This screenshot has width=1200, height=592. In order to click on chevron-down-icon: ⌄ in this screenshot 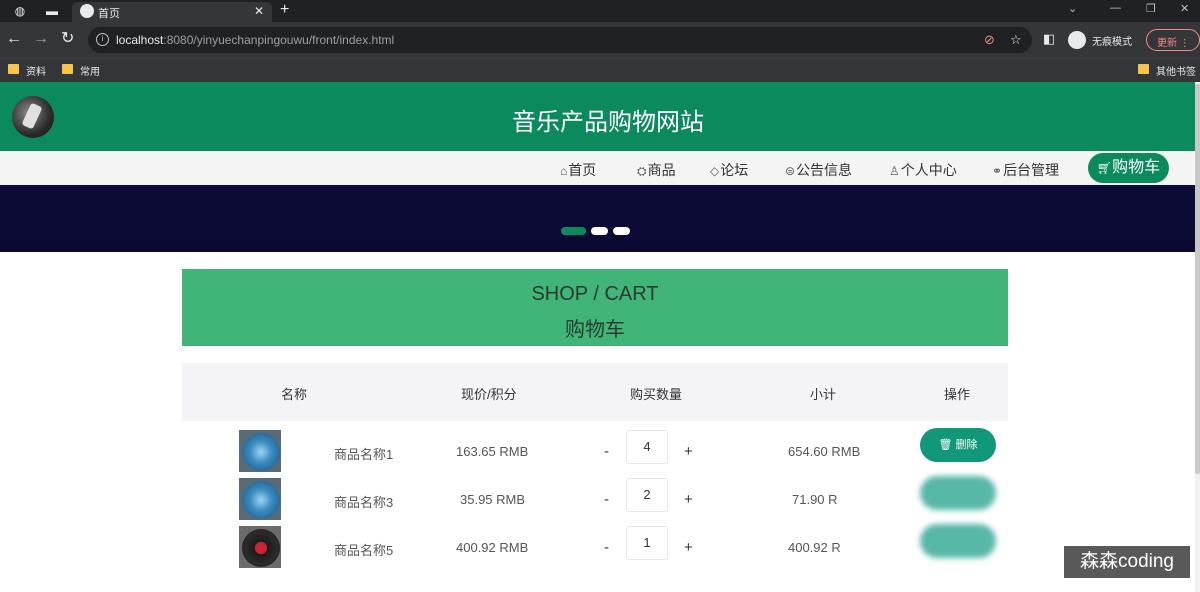, I will do `click(1072, 8)`.